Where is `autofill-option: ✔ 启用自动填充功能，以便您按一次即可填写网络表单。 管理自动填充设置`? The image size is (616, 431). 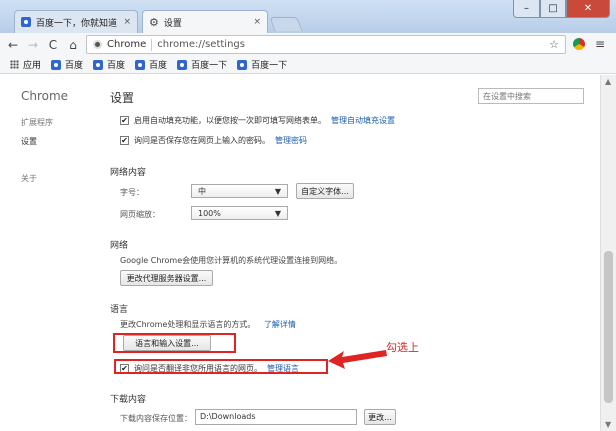
autofill-option: ✔ 启用自动填充功能，以便您按一次即可填写网络表单。 管理自动填充设置 is located at coordinates (257, 120).